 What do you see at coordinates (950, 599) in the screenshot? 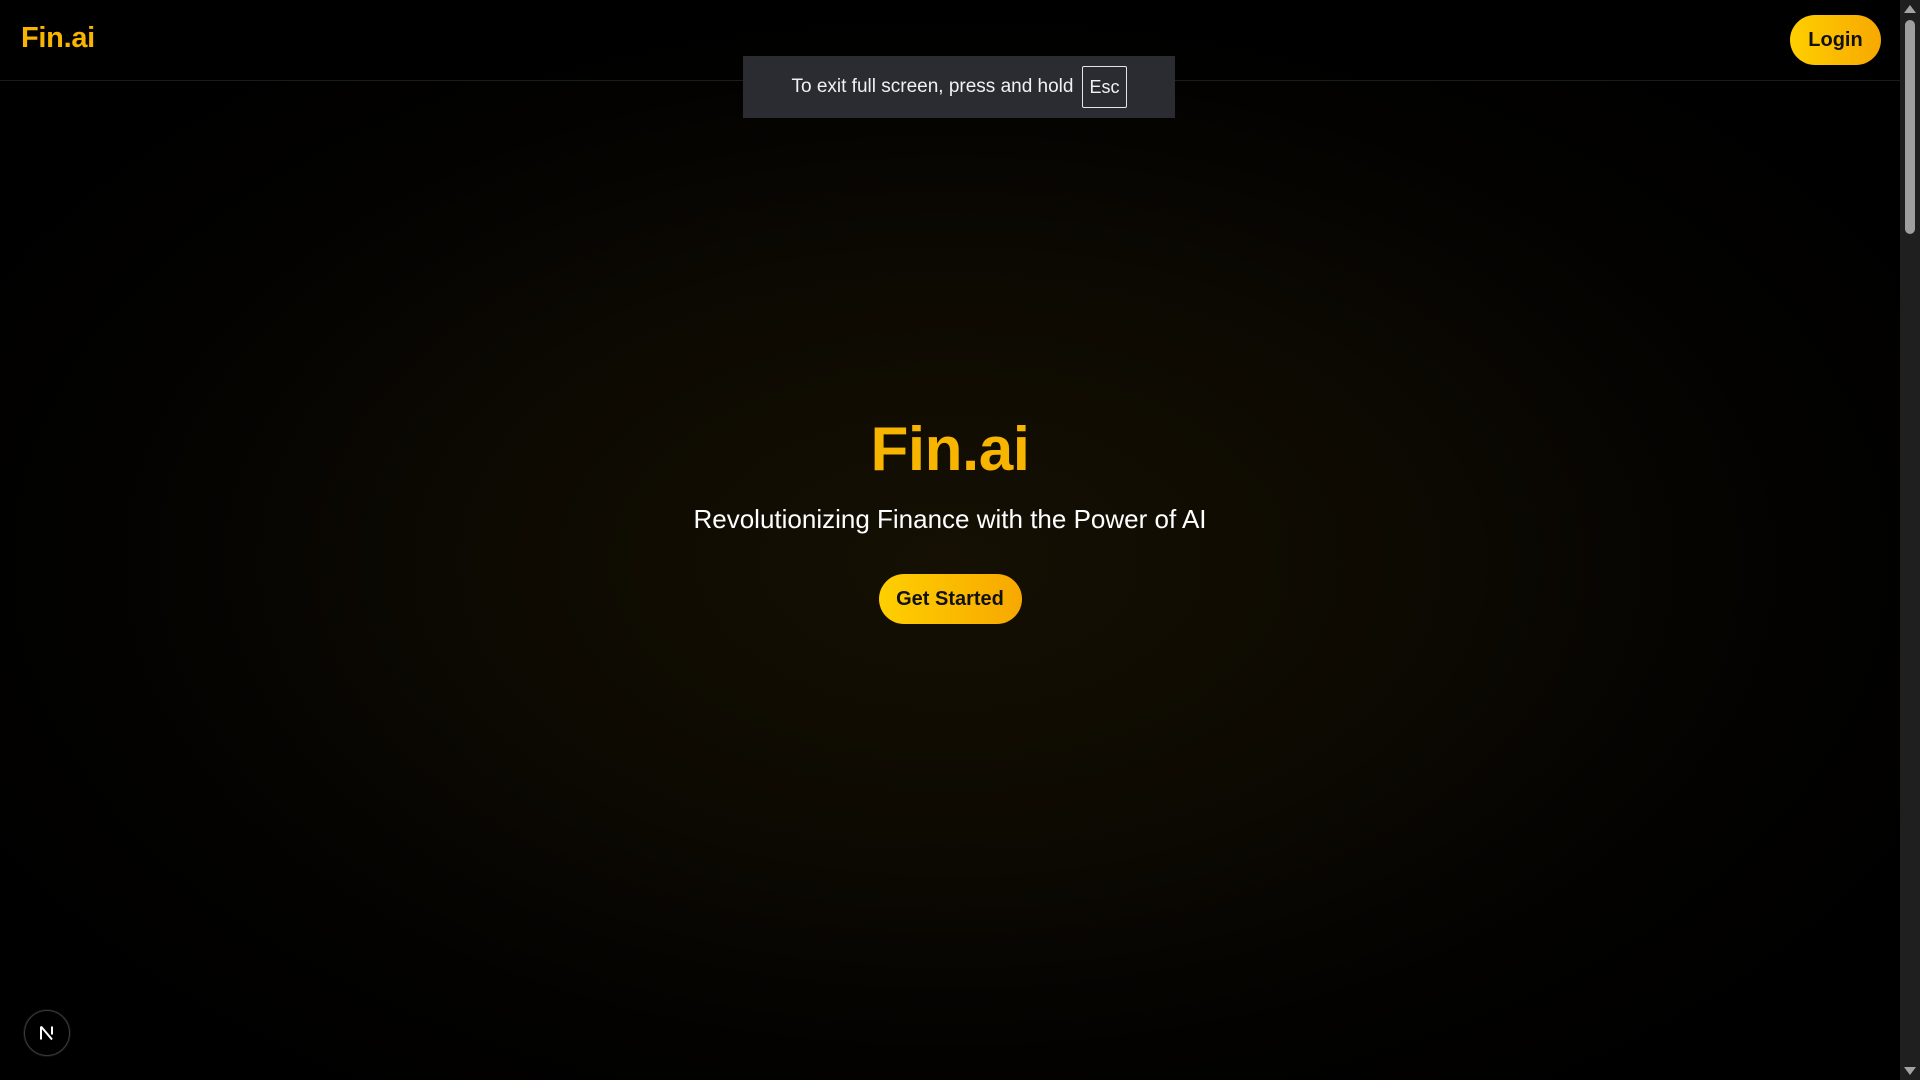
I see `get-started-button: Get Started` at bounding box center [950, 599].